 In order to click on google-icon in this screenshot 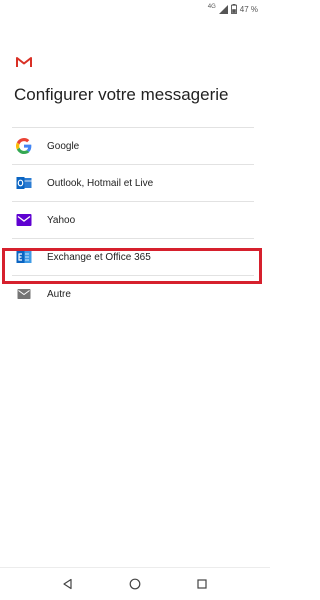, I will do `click(24, 146)`.